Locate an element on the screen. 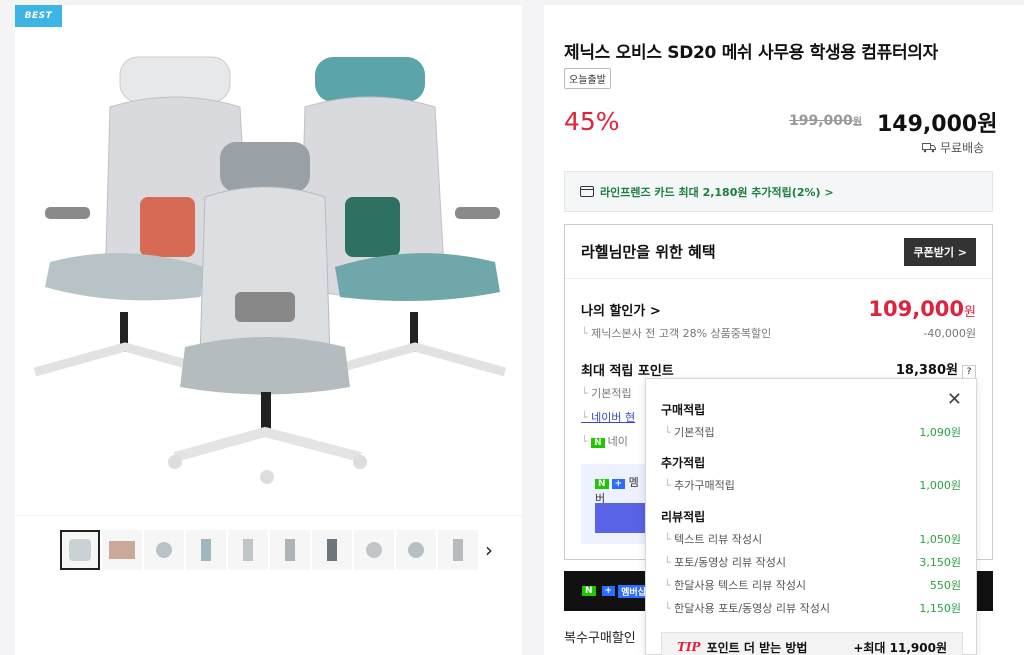  original-price: 199,000원 is located at coordinates (825, 121).